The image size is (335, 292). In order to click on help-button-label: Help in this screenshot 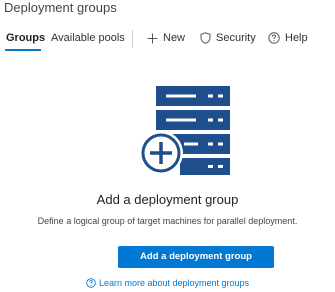, I will do `click(296, 38)`.